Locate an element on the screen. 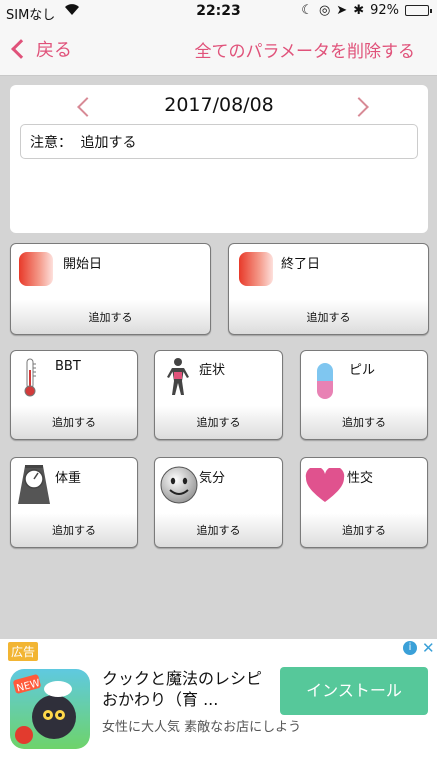 The width and height of the screenshot is (437, 777). close-icon: ✕ is located at coordinates (428, 648).